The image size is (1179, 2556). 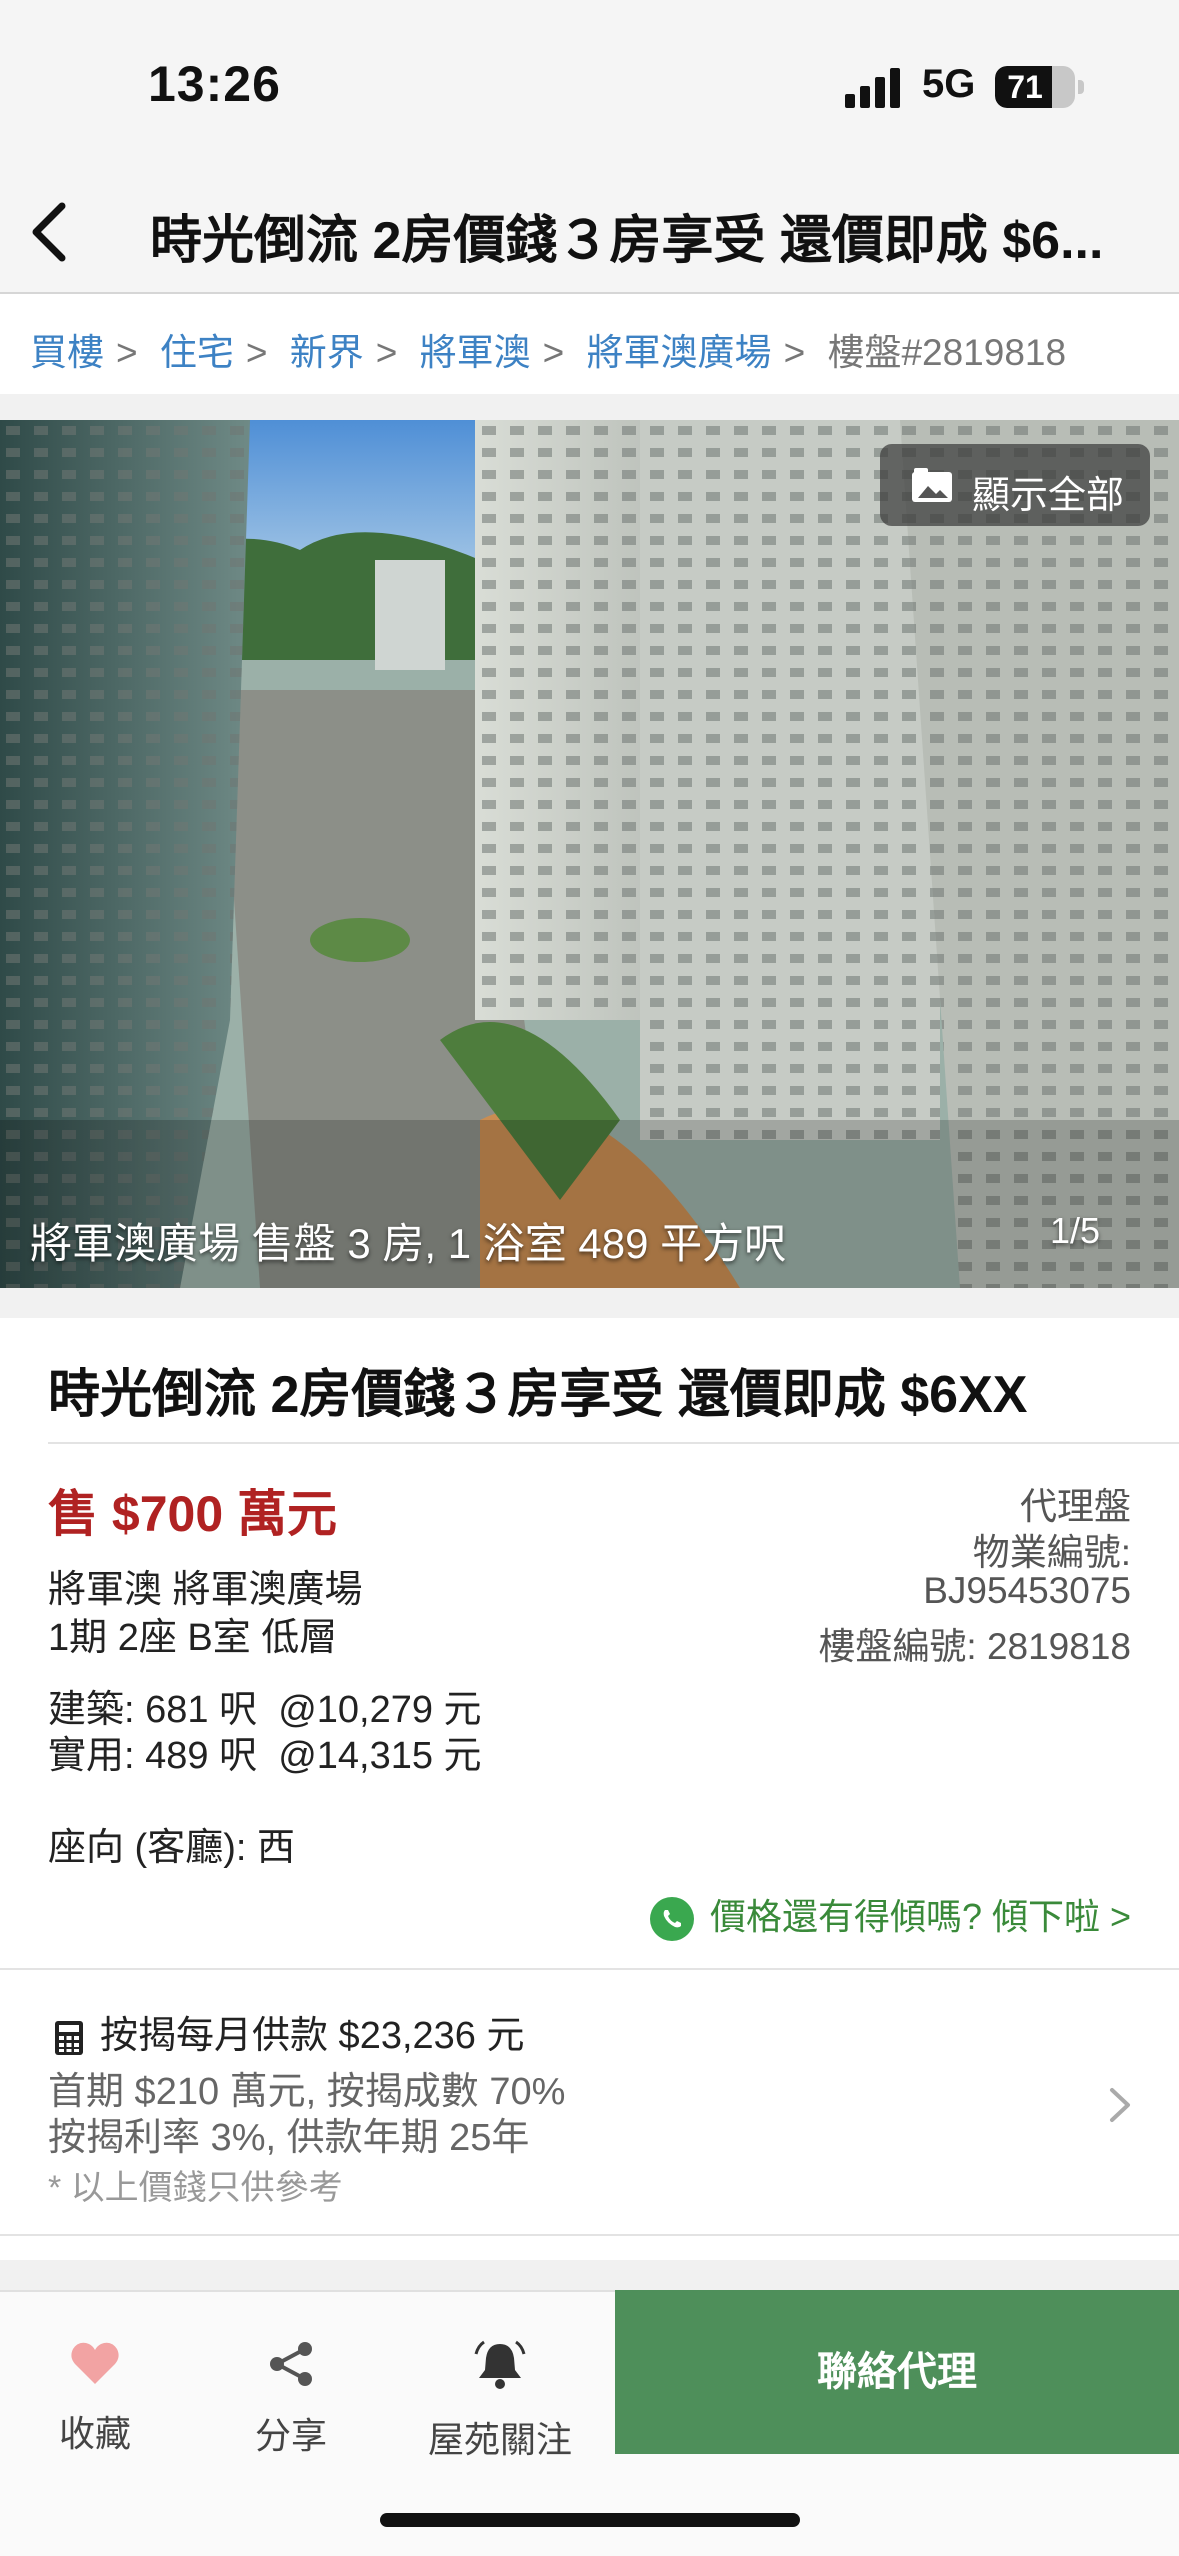 I want to click on mortgage-heading: 按揭每月供款 $23,236 元, so click(x=289, y=2031).